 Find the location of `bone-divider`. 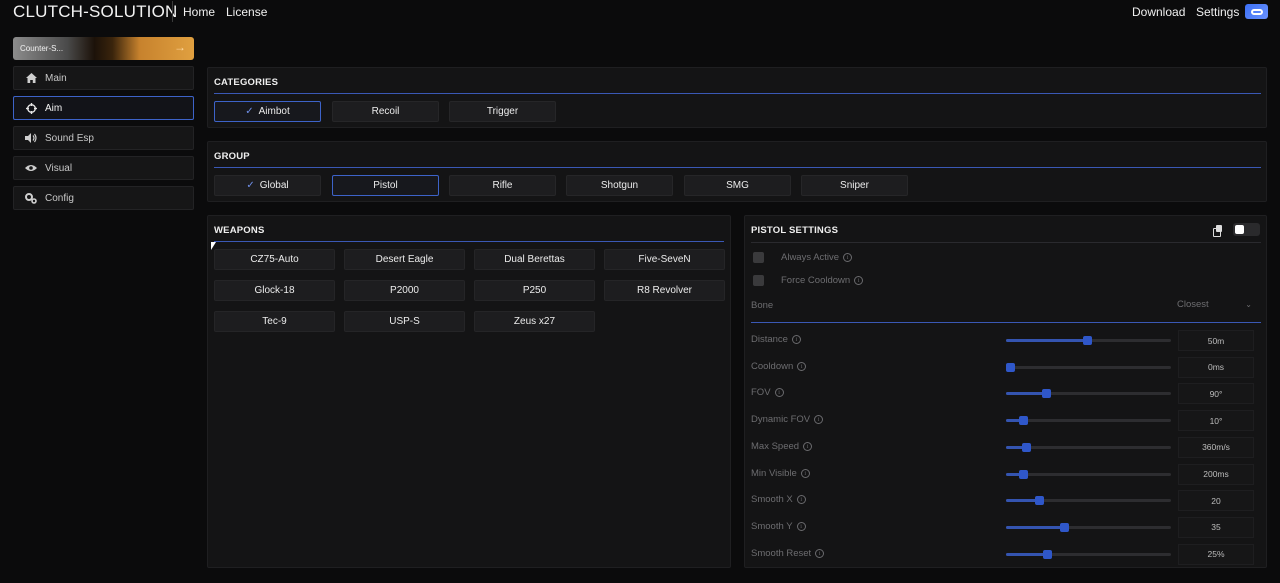

bone-divider is located at coordinates (1006, 322).